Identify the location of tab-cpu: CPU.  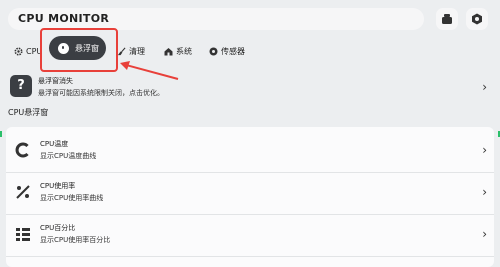
(28, 51).